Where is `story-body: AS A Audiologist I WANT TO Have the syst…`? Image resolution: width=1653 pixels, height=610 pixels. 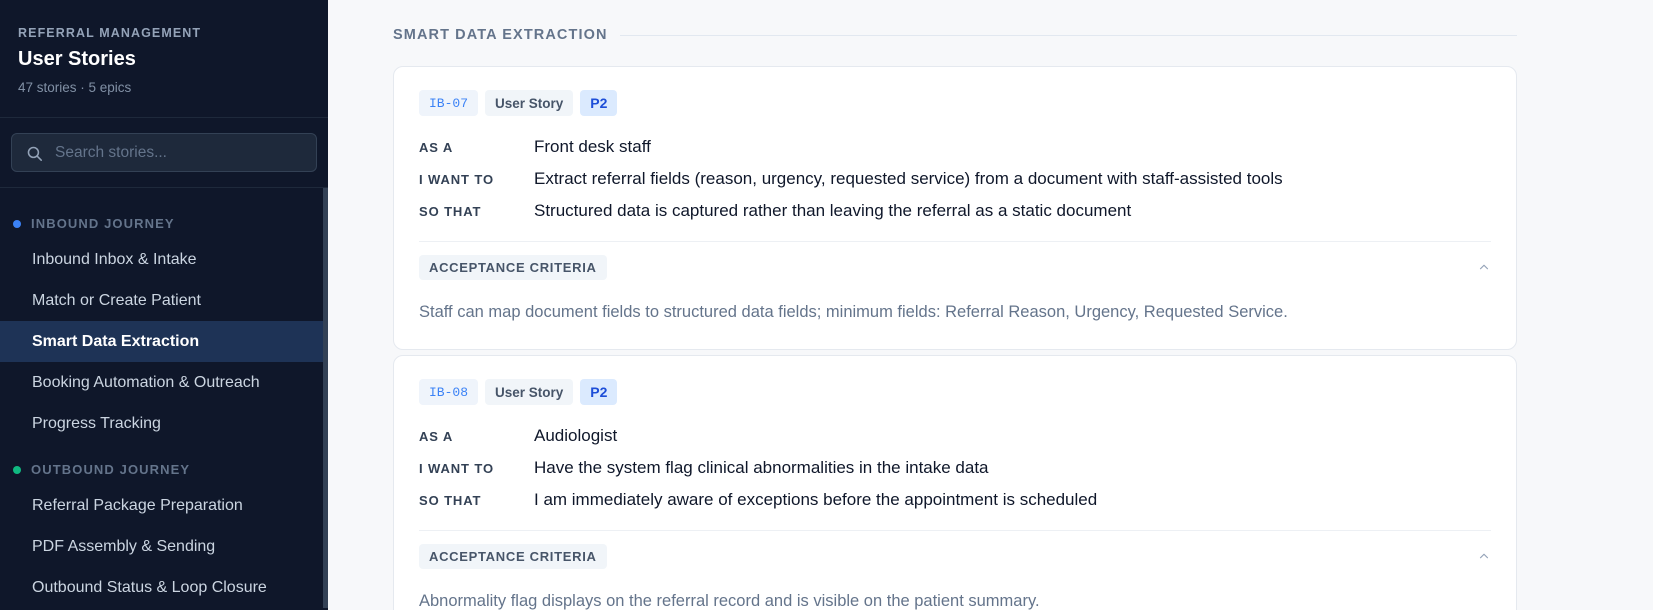 story-body: AS A Audiologist I WANT TO Have the syst… is located at coordinates (955, 468).